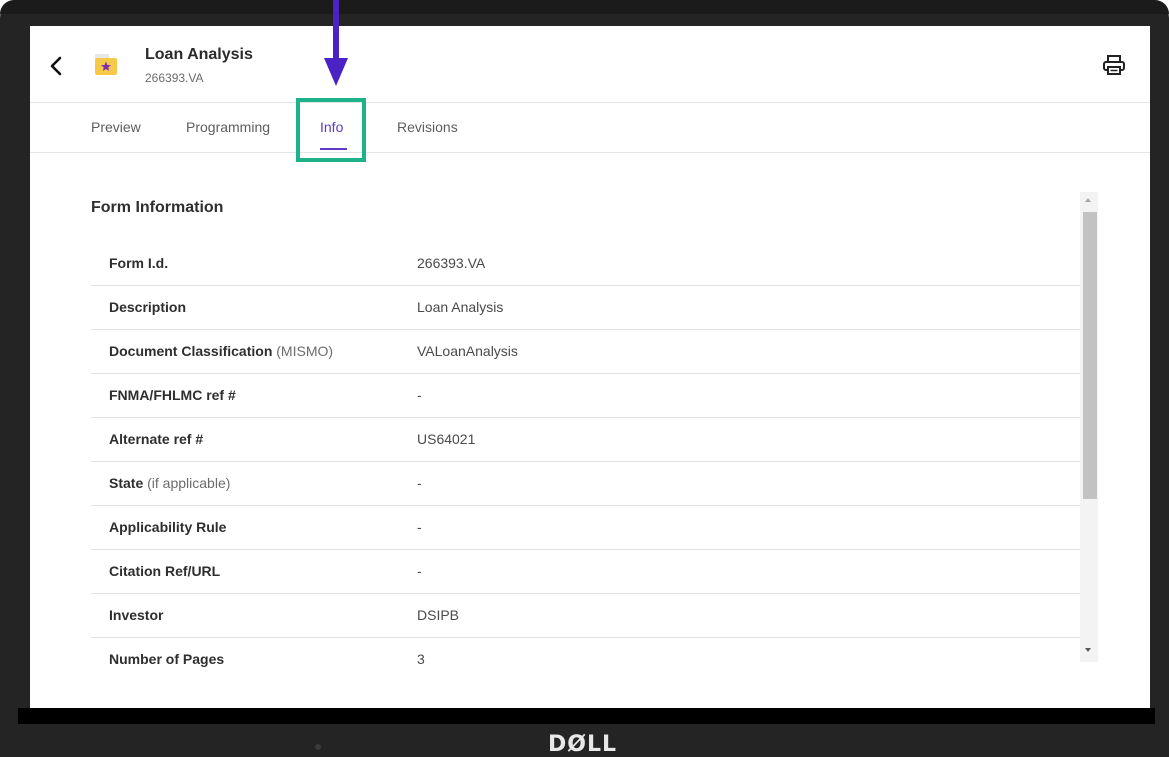  I want to click on table-row: State (if applicable) -, so click(585, 484).